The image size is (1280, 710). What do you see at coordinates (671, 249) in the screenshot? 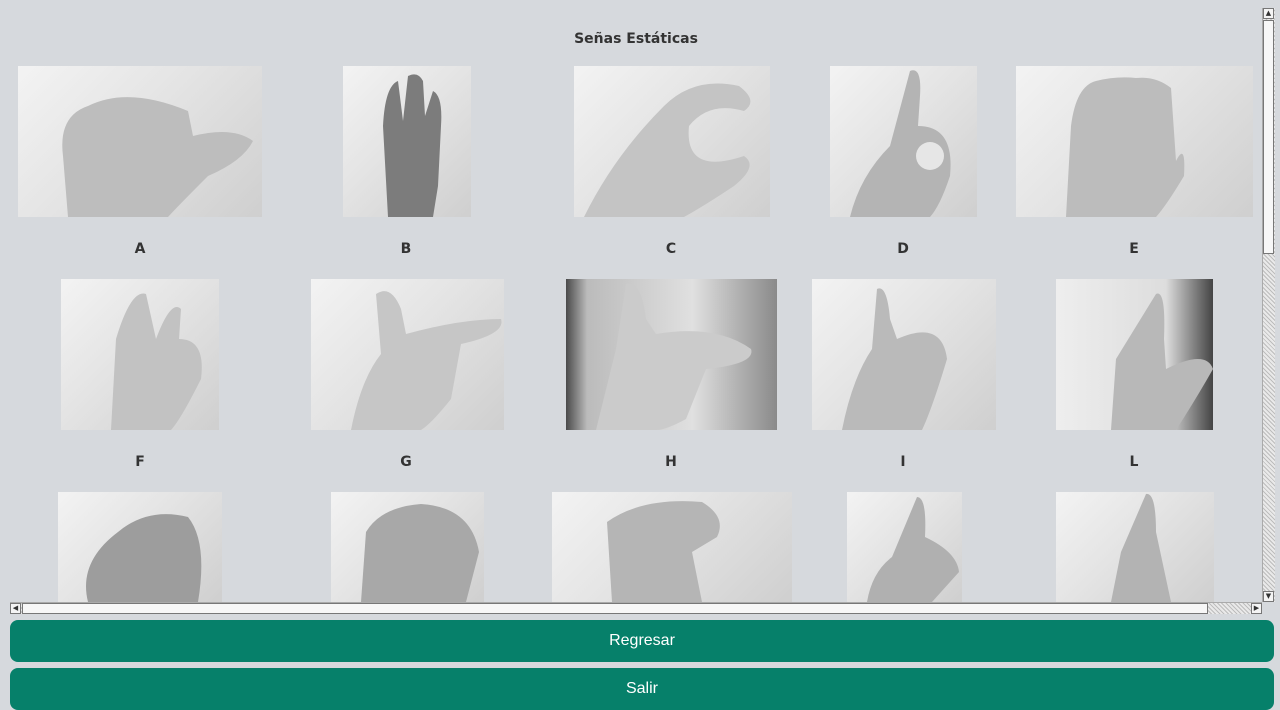
I see `sign-label-c: C` at bounding box center [671, 249].